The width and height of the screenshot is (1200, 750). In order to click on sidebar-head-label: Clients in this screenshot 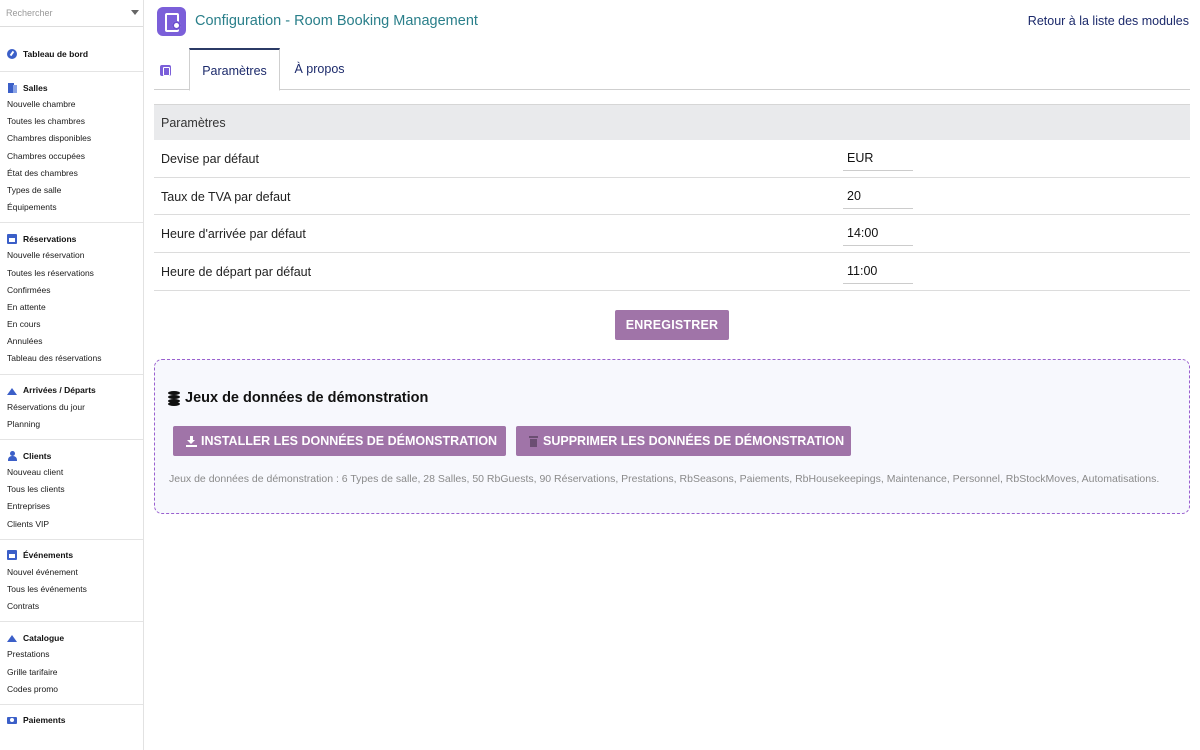, I will do `click(37, 455)`.